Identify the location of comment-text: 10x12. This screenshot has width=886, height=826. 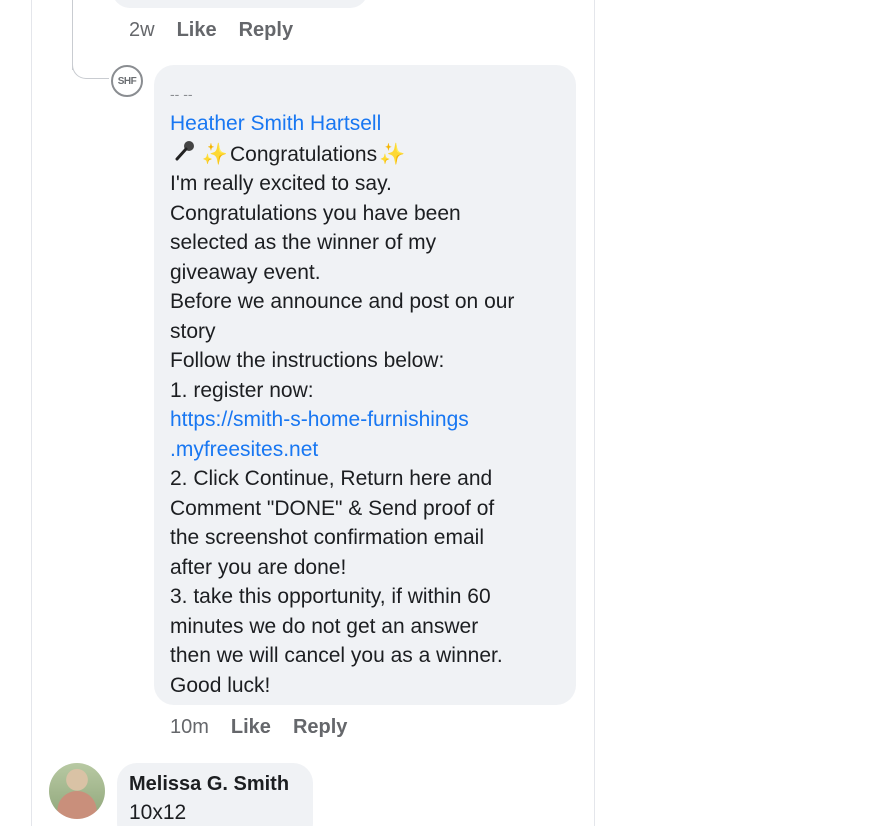
(158, 812).